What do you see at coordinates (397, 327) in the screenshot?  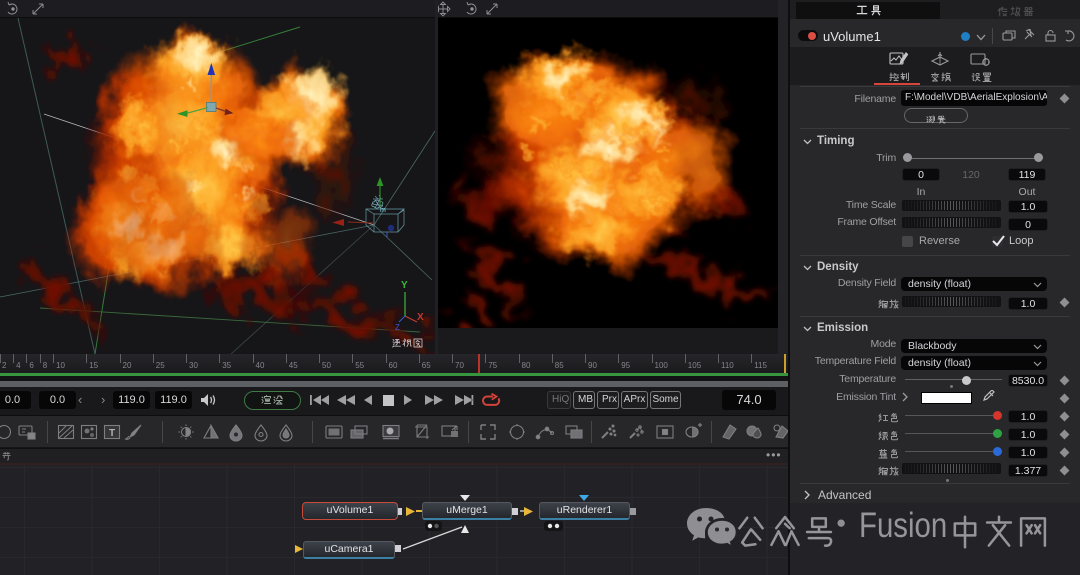 I see `svg-text: Z` at bounding box center [397, 327].